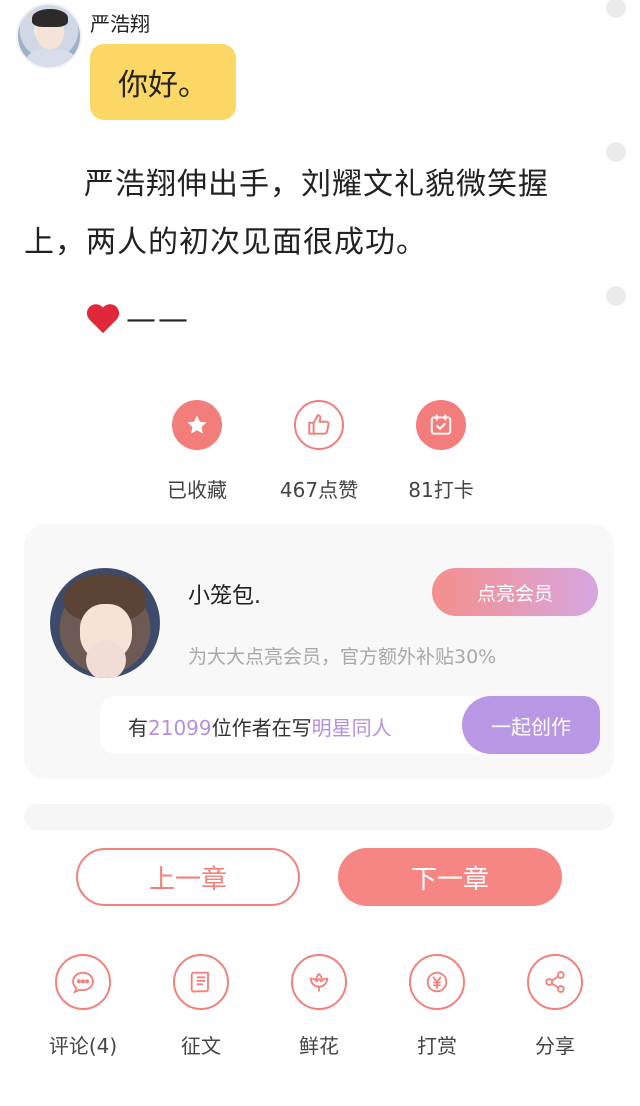 This screenshot has width=640, height=1106. I want to click on tip-label: 打赏, so click(437, 1046).